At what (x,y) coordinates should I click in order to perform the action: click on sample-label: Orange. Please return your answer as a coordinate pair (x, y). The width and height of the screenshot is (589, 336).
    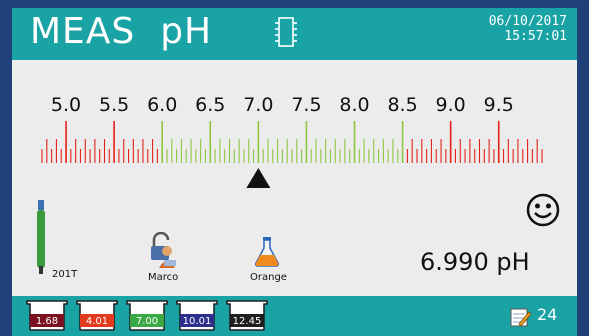
    Looking at the image, I should click on (268, 277).